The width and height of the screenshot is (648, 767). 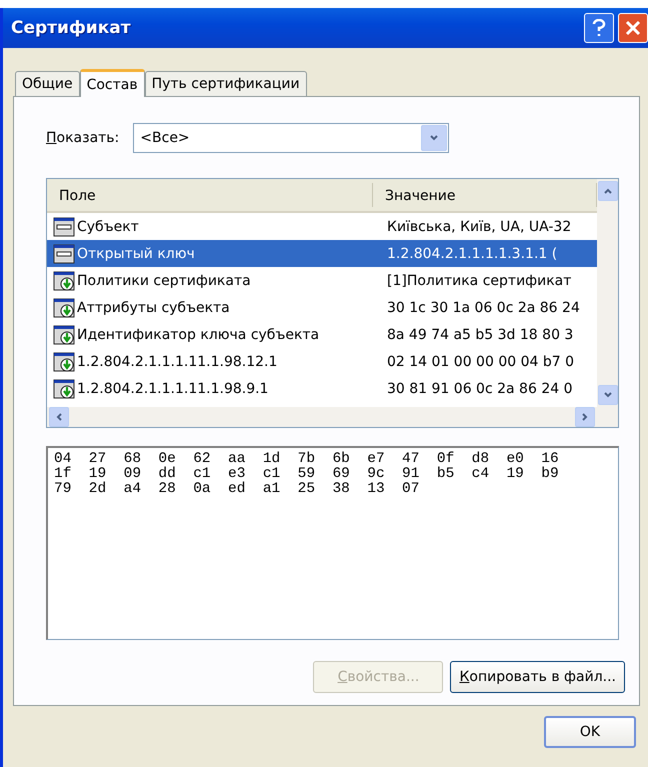 I want to click on list-row: Открытый ключ 1.2.804.2.1.1.1.1.3.1.1 (, so click(x=322, y=253).